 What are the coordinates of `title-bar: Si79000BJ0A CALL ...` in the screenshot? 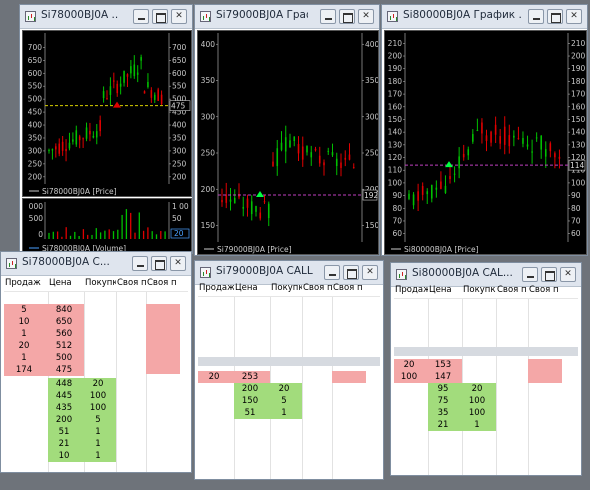 It's located at (289, 273).